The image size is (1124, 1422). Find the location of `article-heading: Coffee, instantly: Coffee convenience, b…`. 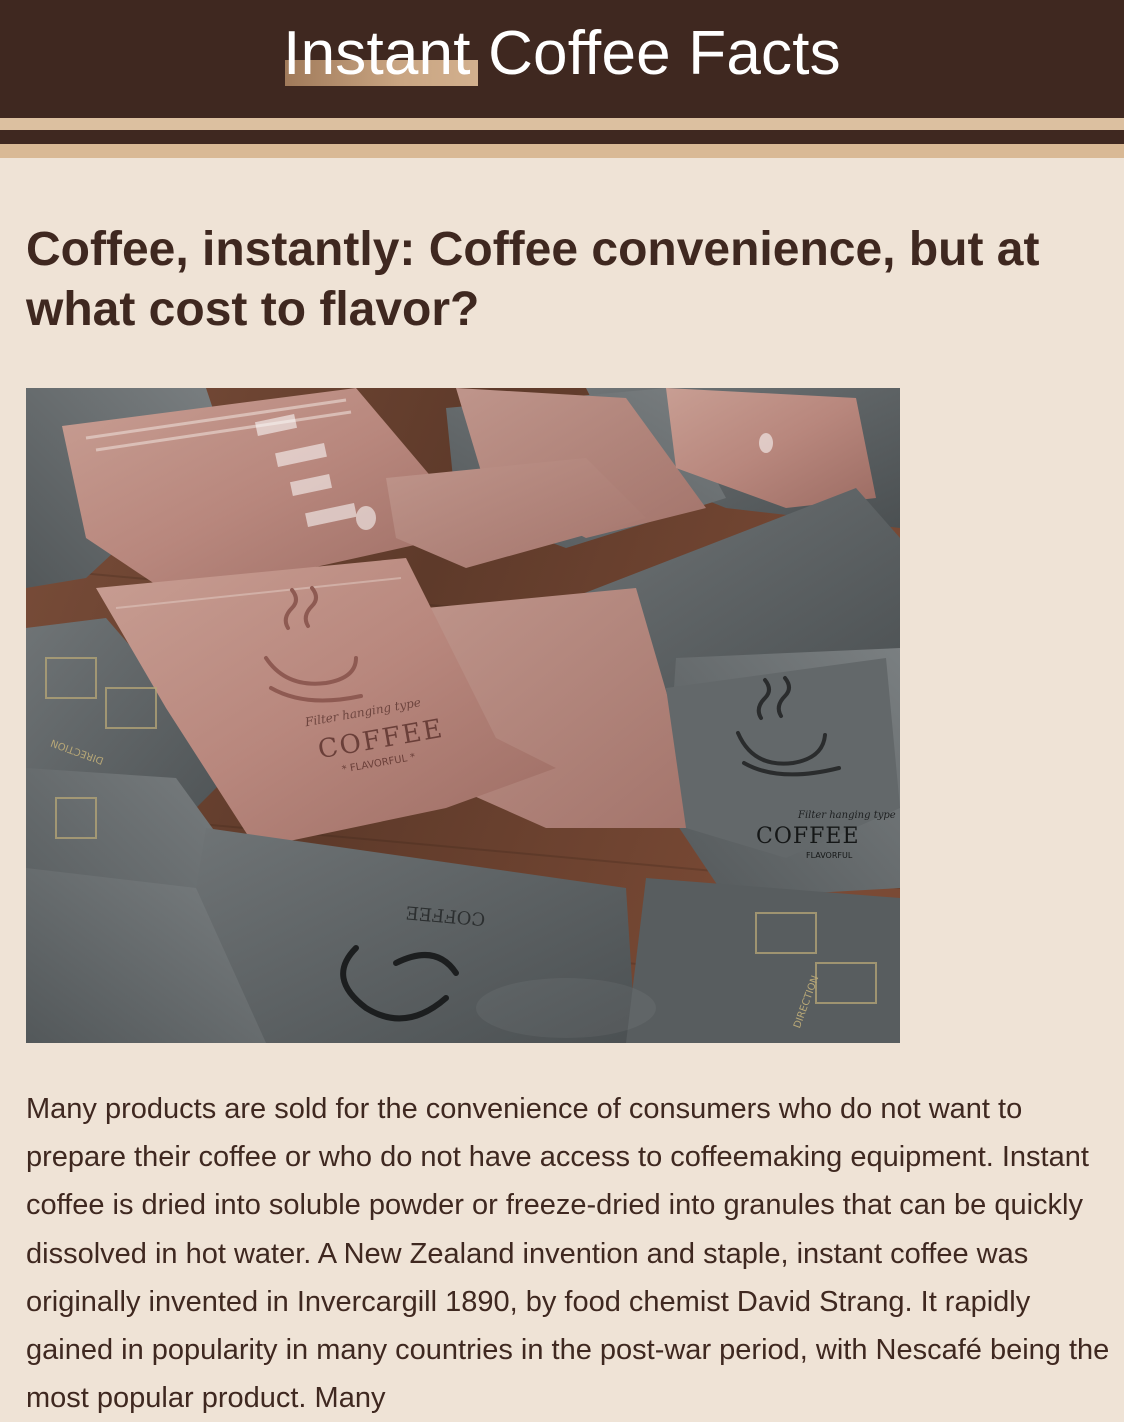

article-heading: Coffee, instantly: Coffee convenience, b… is located at coordinates (533, 279).